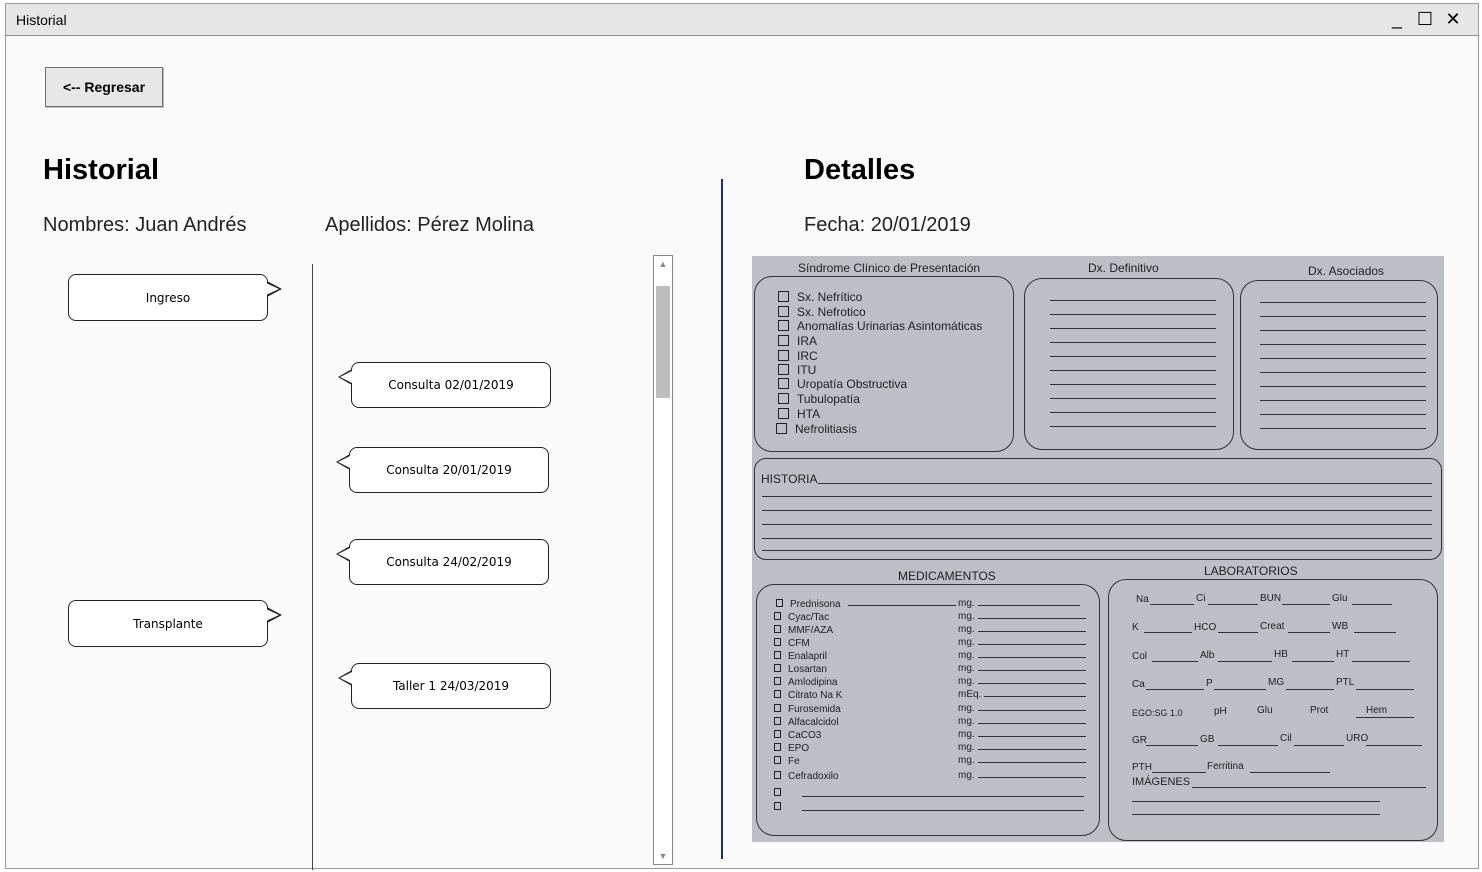 This screenshot has height=872, width=1482. What do you see at coordinates (168, 297) in the screenshot?
I see `timeline-event-label: Ingreso` at bounding box center [168, 297].